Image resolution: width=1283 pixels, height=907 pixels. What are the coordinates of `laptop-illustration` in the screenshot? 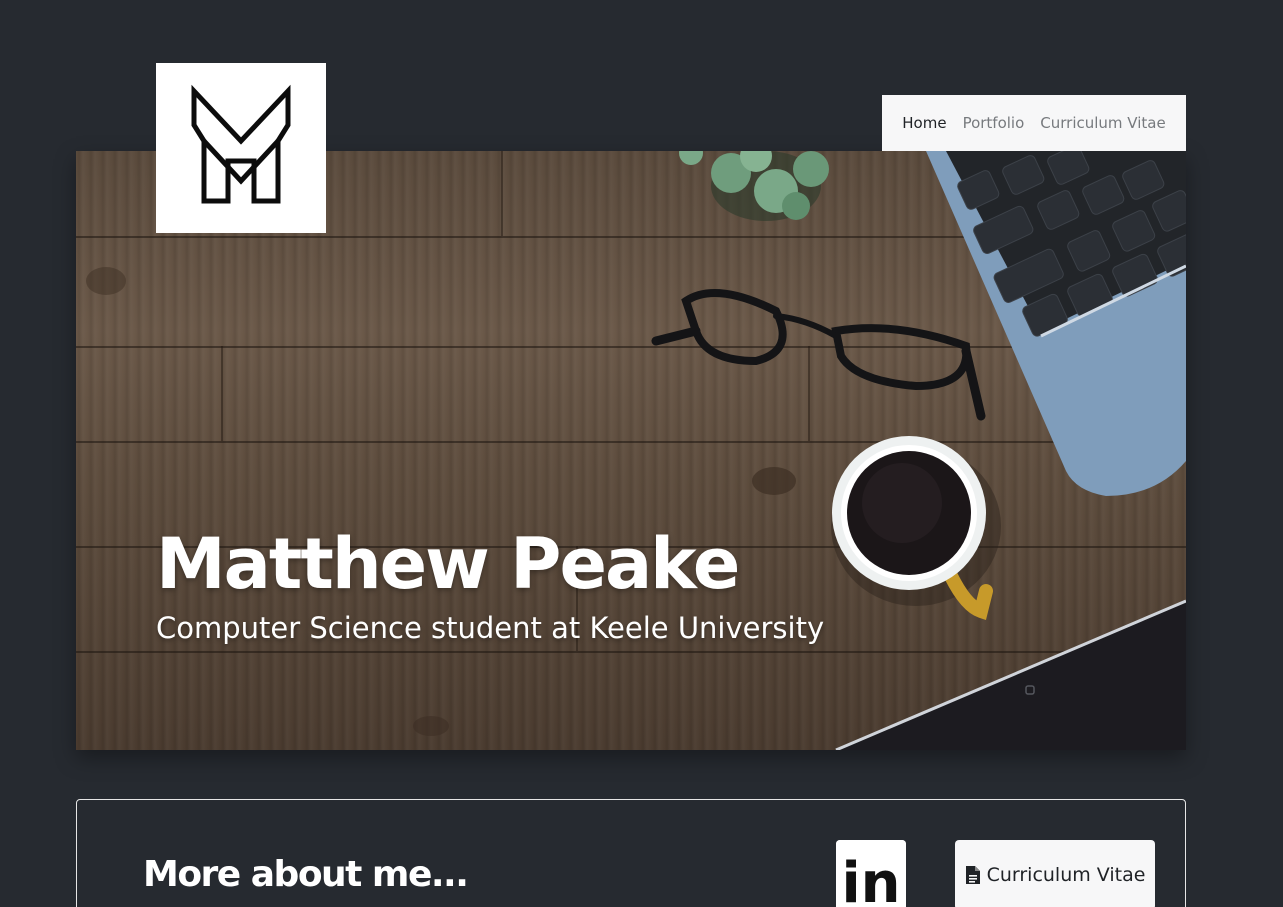 It's located at (1056, 323).